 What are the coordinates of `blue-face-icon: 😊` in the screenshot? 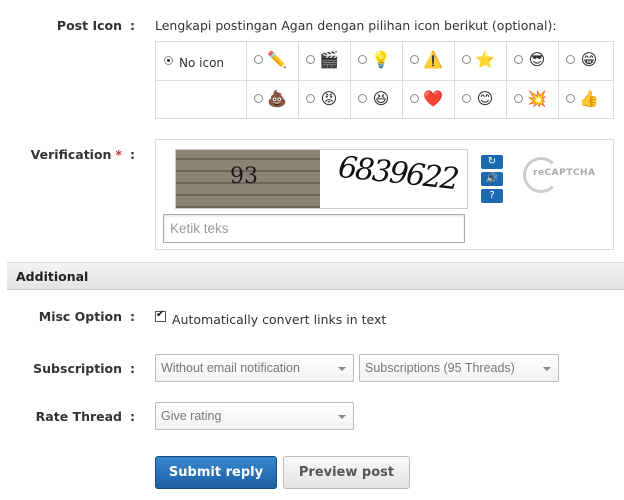 It's located at (485, 98).